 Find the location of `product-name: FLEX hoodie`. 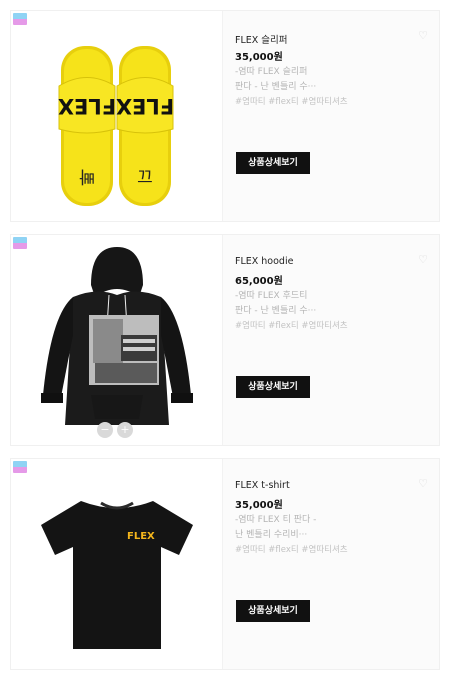

product-name: FLEX hoodie is located at coordinates (264, 261).